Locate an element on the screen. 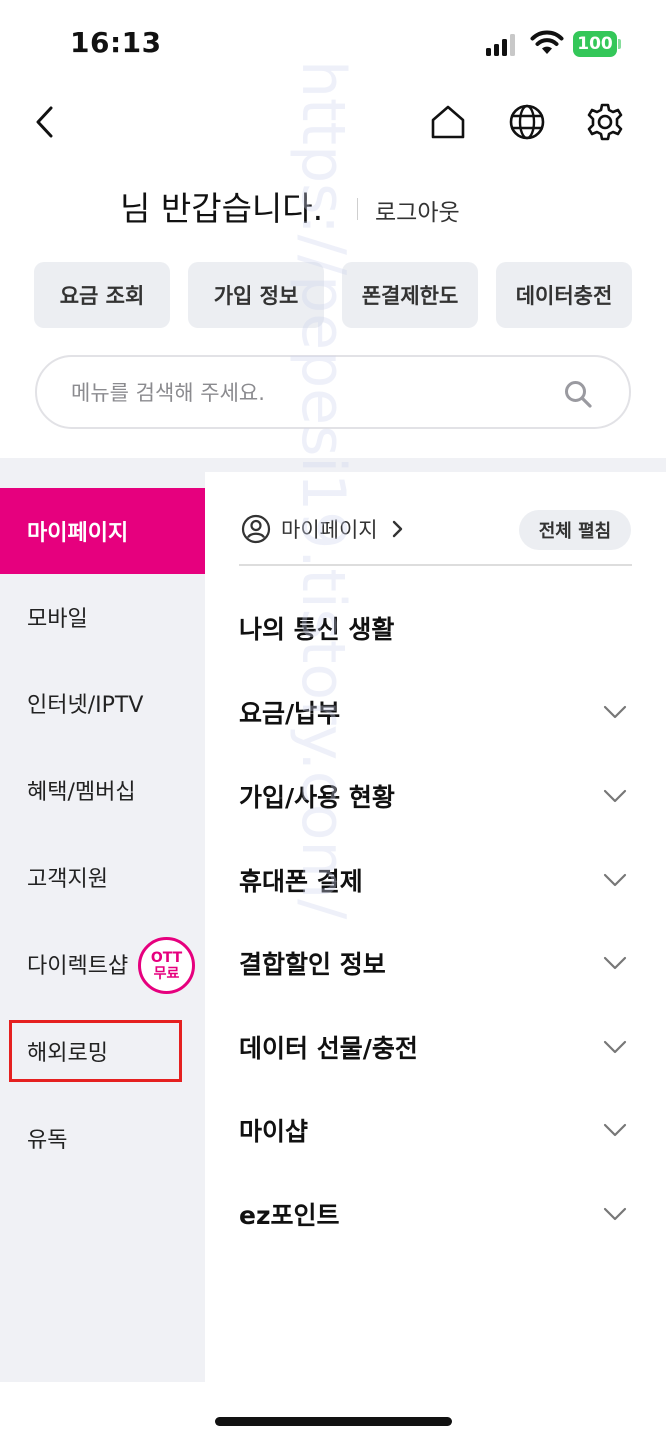 Image resolution: width=666 pixels, height=1440 pixels. quick-menu: 요금 조회 가입 정보 폰결제한도 데이터충전 is located at coordinates (333, 295).